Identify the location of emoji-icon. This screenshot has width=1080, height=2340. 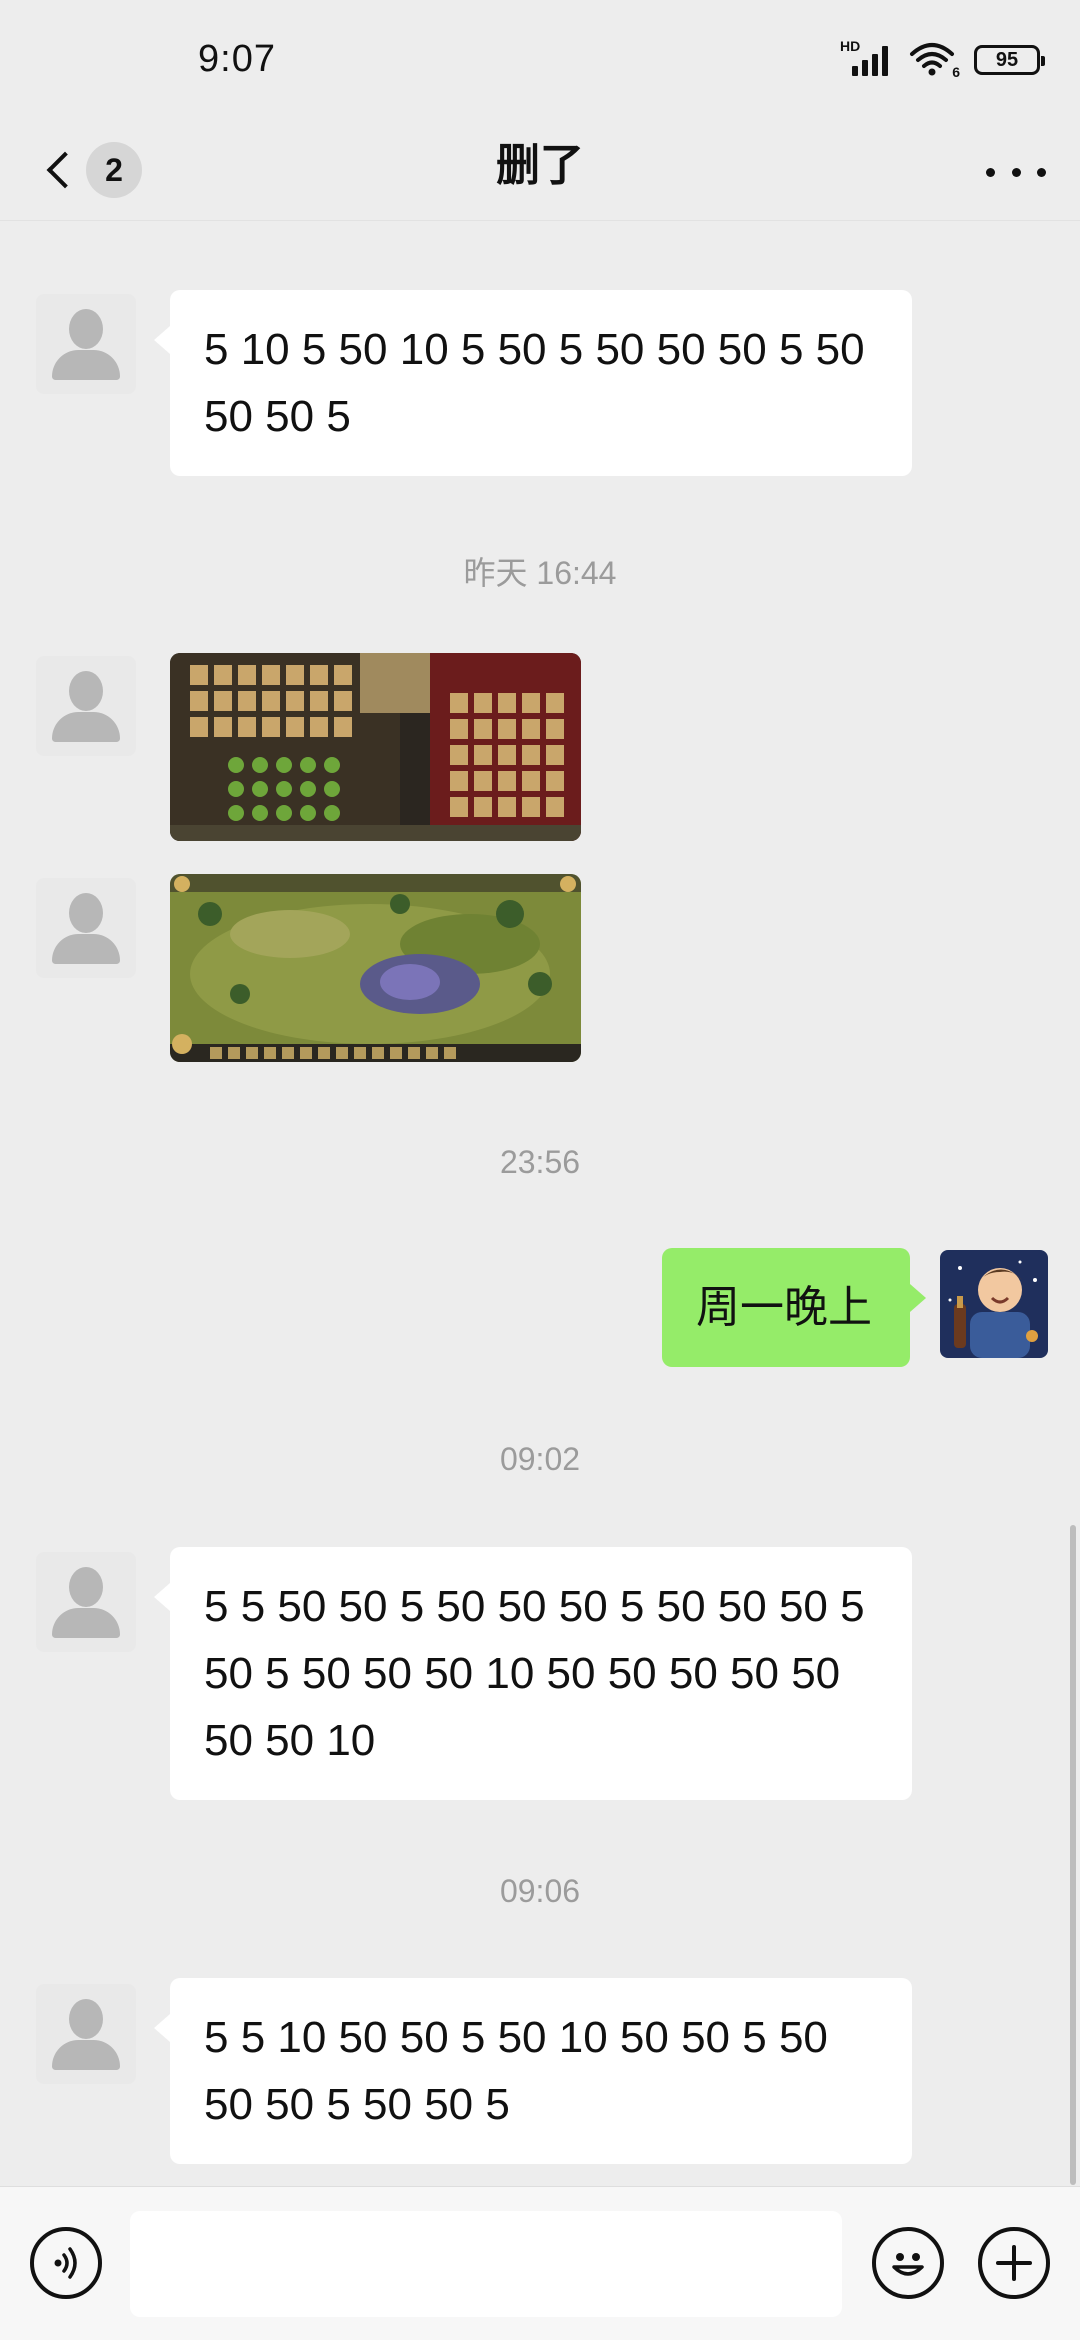
(908, 2263).